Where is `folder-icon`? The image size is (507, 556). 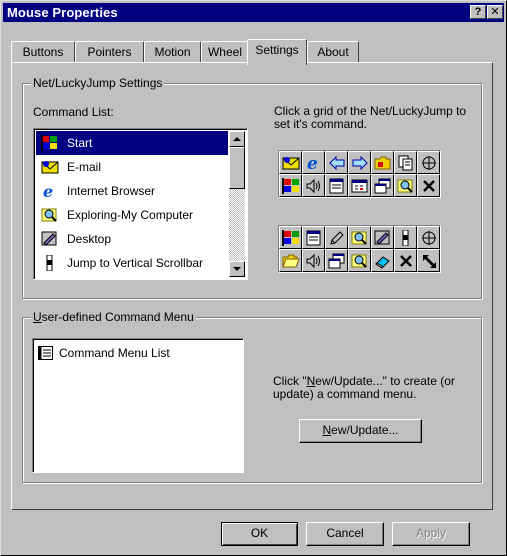
folder-icon is located at coordinates (383, 163).